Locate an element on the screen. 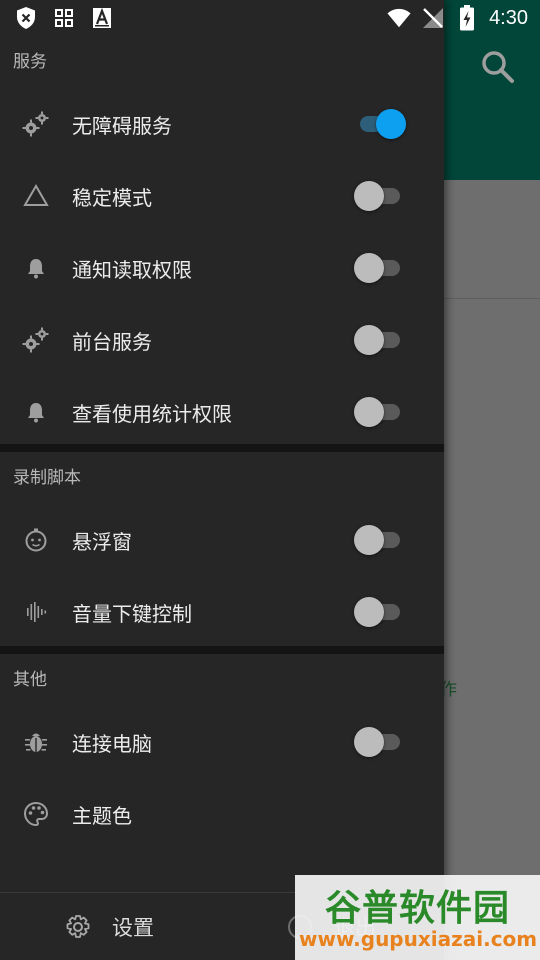  watermark-title: 谷普软件园 is located at coordinates (417, 908).